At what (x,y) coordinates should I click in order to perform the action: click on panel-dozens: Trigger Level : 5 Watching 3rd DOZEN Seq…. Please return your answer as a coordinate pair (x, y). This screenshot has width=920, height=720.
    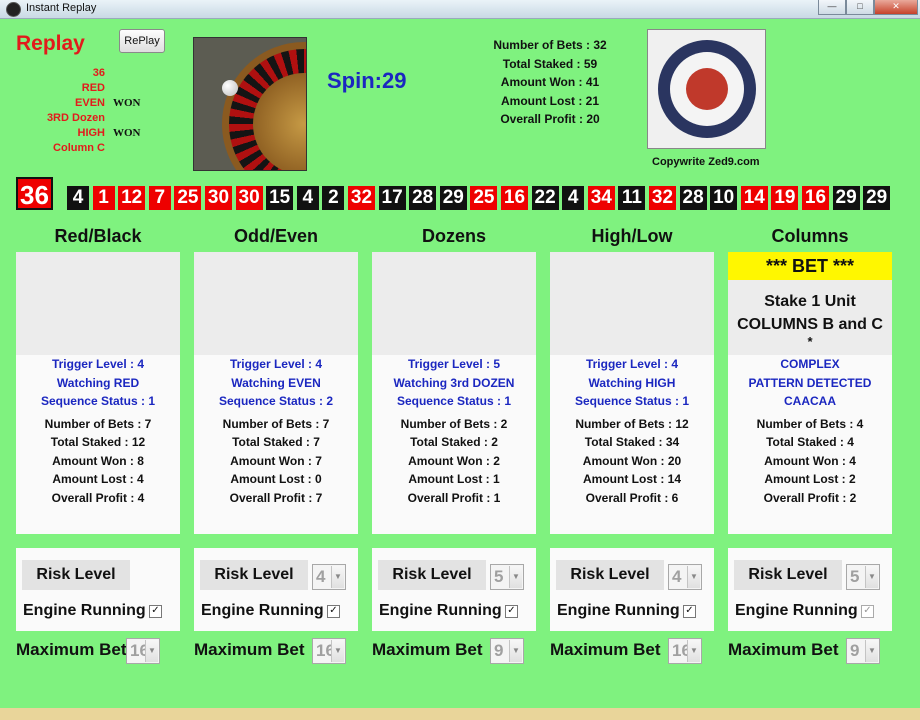
    Looking at the image, I should click on (454, 393).